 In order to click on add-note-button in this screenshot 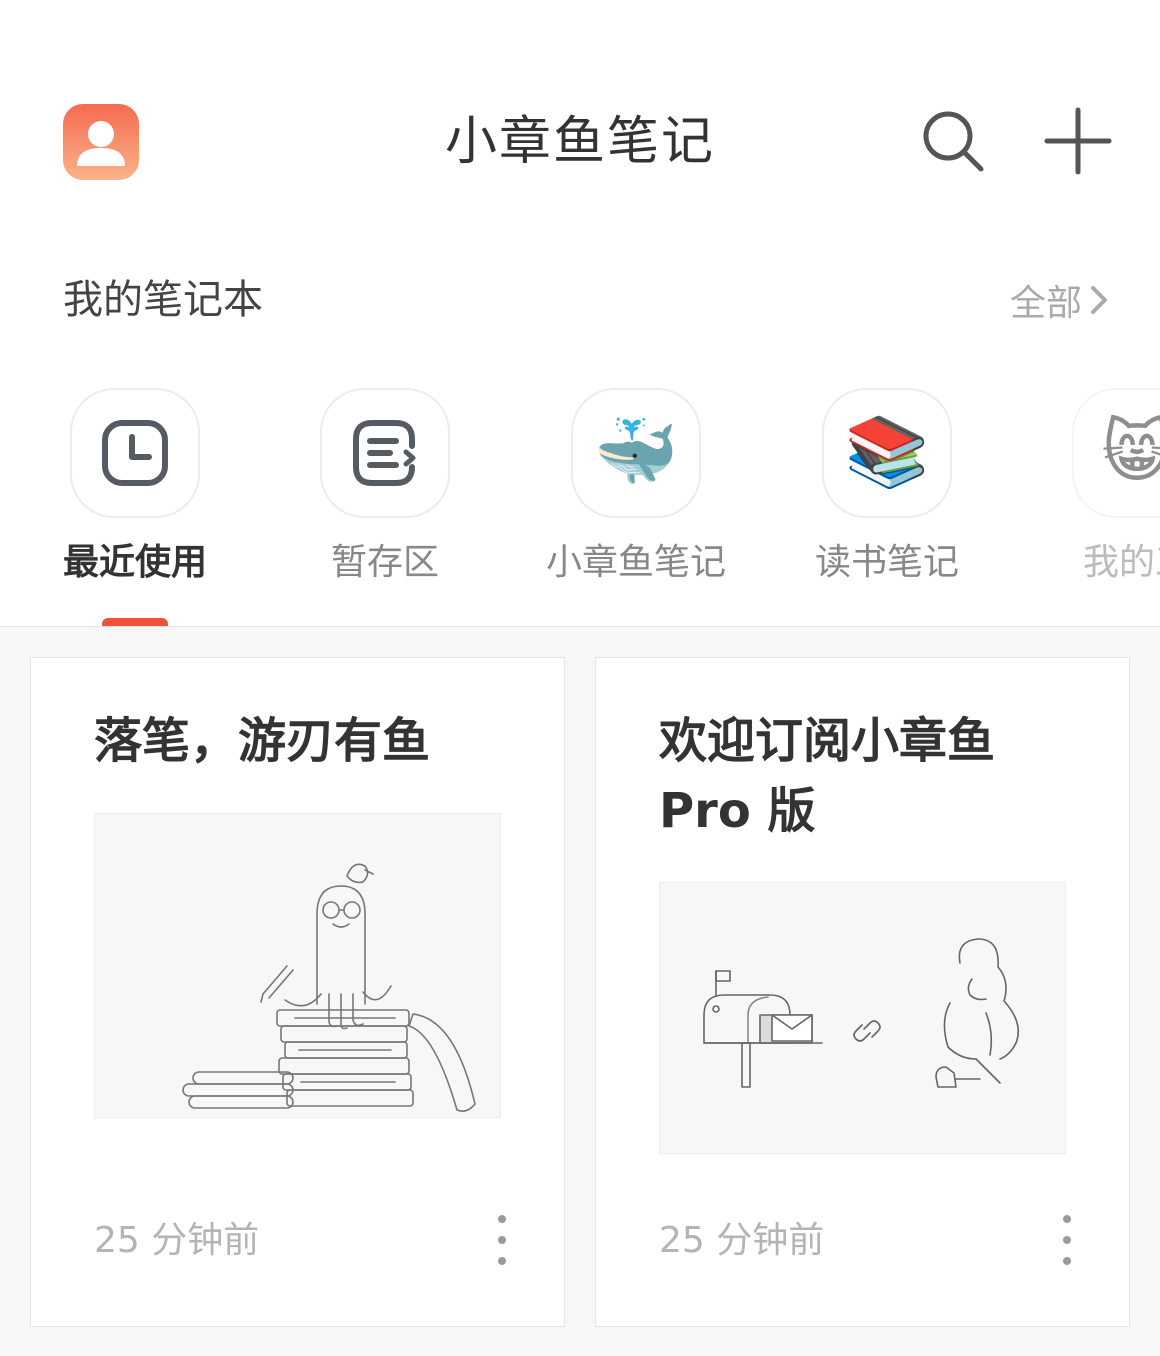, I will do `click(1078, 142)`.